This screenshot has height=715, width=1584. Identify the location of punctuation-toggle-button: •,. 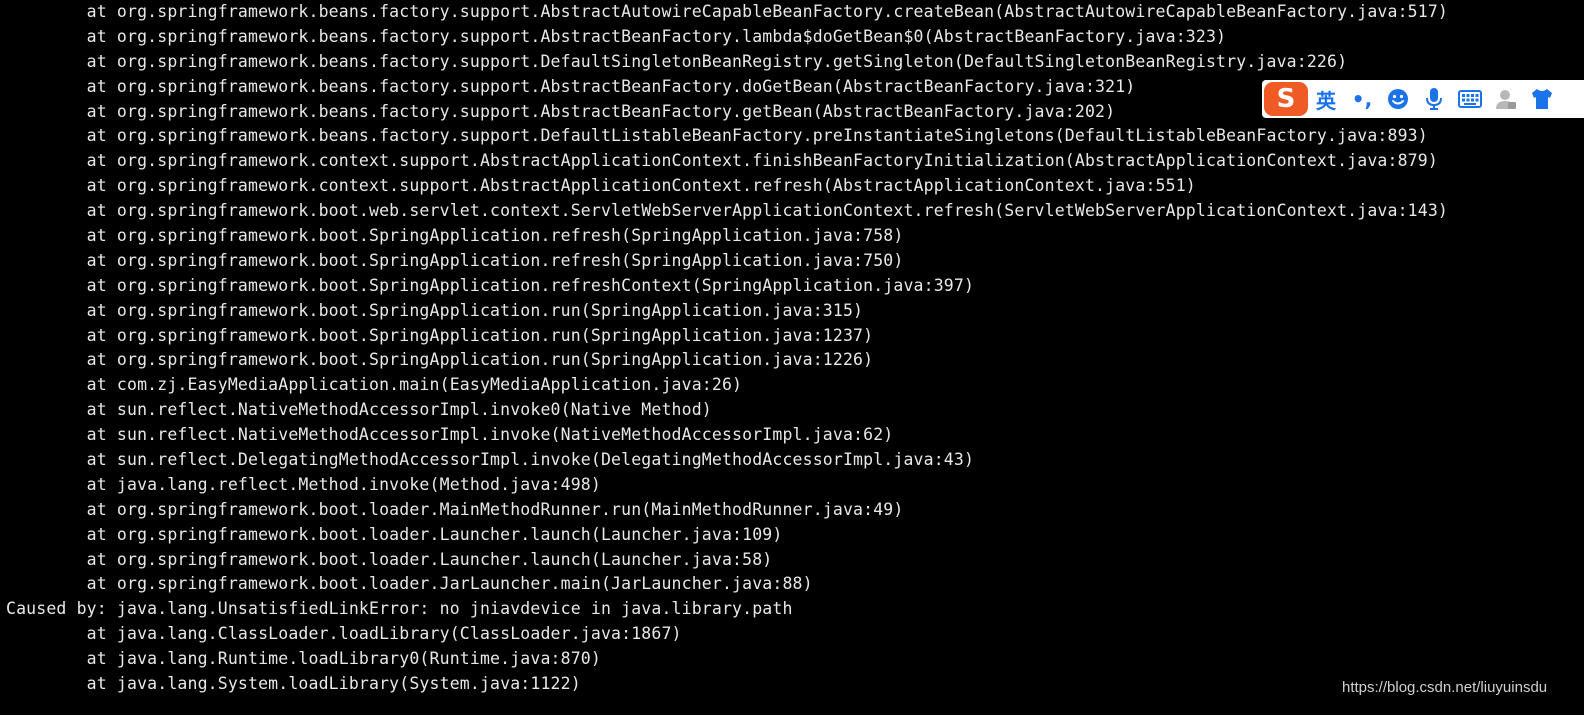
(1362, 99).